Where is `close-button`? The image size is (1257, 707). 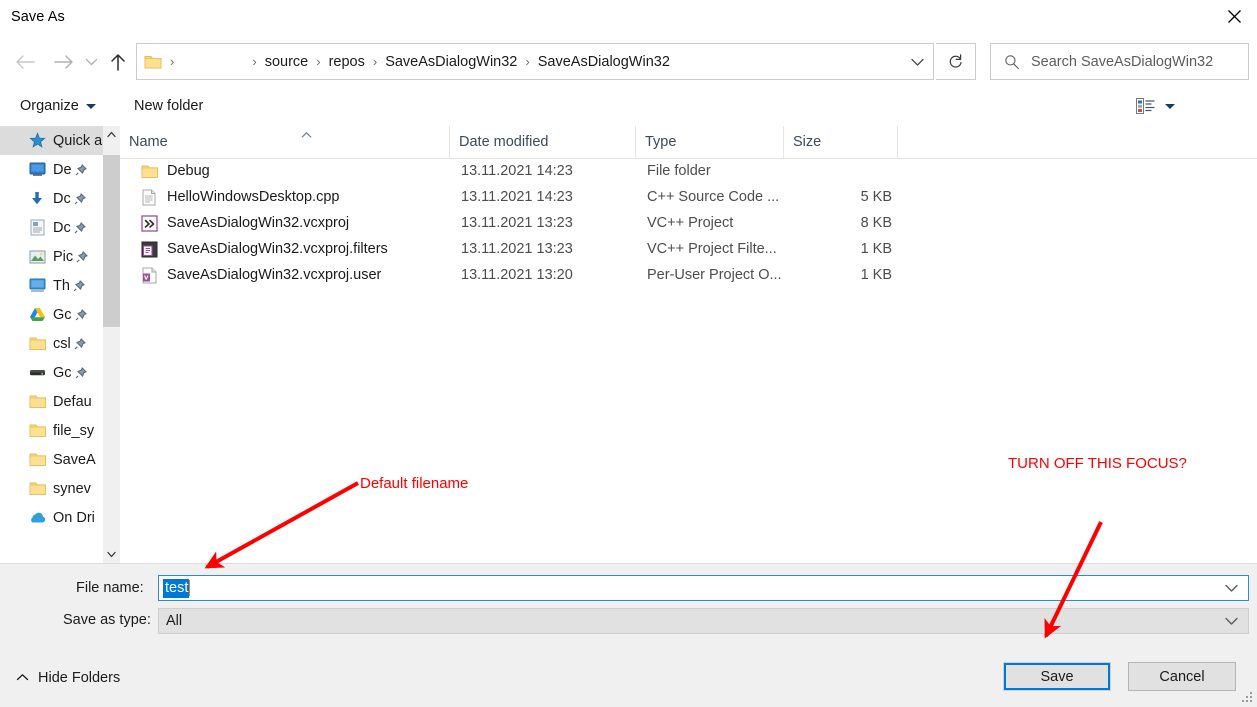
close-button is located at coordinates (1234, 16).